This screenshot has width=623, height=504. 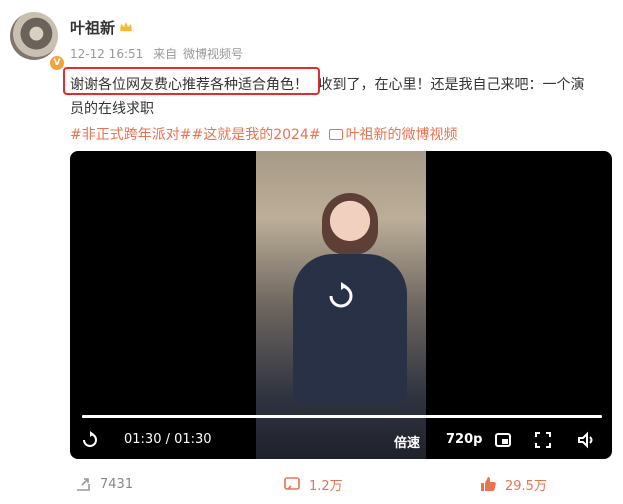 I want to click on video-person-body, so click(x=350, y=329).